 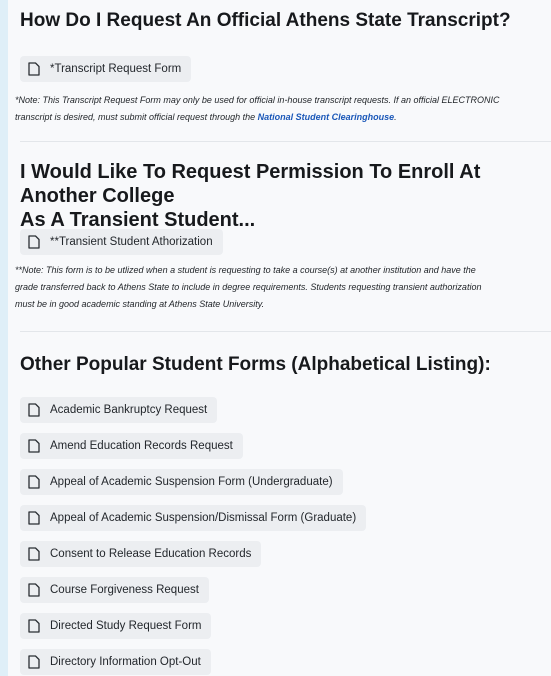 What do you see at coordinates (125, 662) in the screenshot?
I see `form-link-label: Directory Information Opt-Out` at bounding box center [125, 662].